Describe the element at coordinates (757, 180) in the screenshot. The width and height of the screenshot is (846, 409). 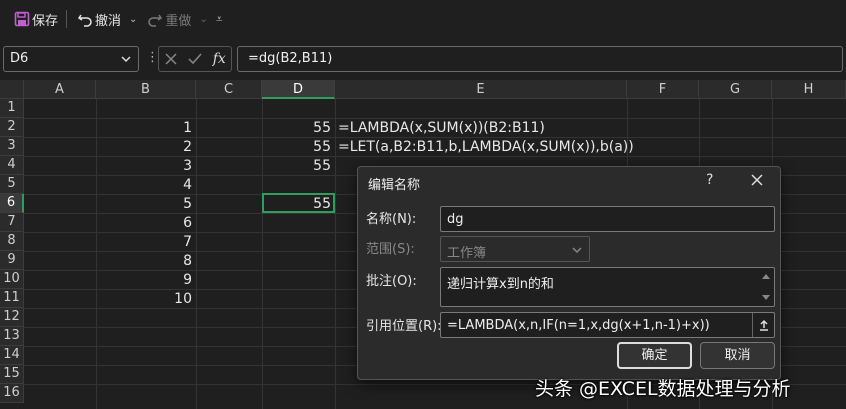
I see `close-icon` at that location.